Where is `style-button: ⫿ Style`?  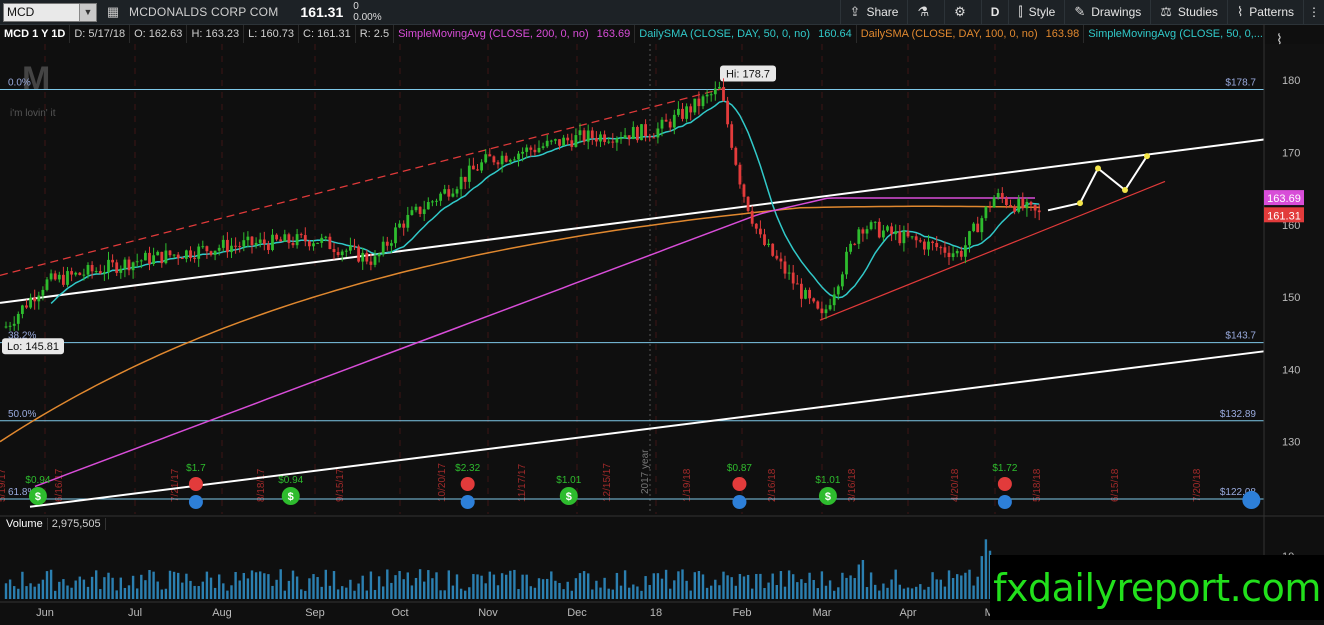
style-button: ⫿ Style is located at coordinates (1036, 12).